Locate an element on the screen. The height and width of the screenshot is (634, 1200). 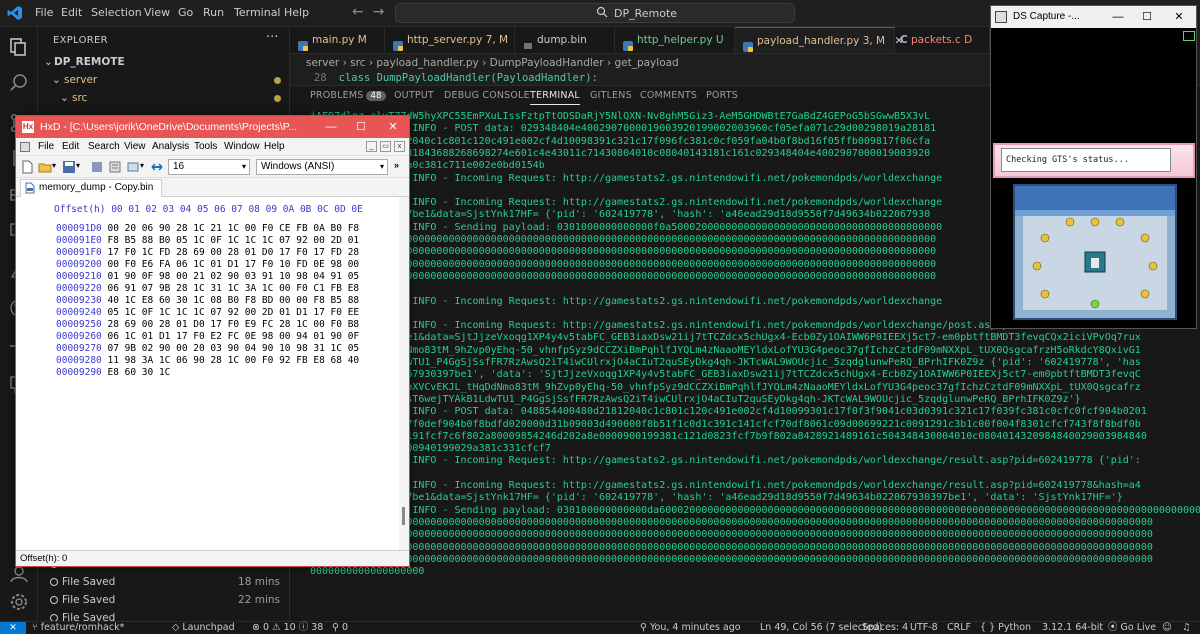
breadcrumb-class: DumpPayloadHandler is located at coordinates (547, 63).